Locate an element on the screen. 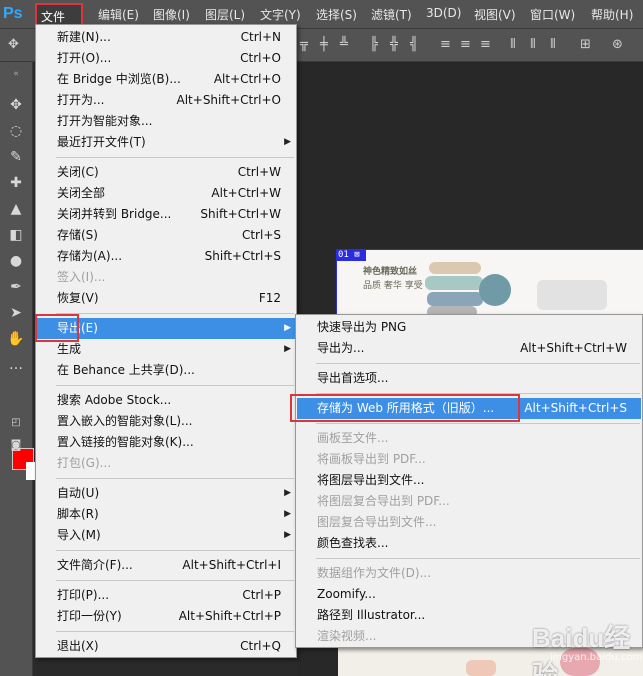 The image size is (643, 676). pen-tool-icon: ✒ is located at coordinates (16, 287).